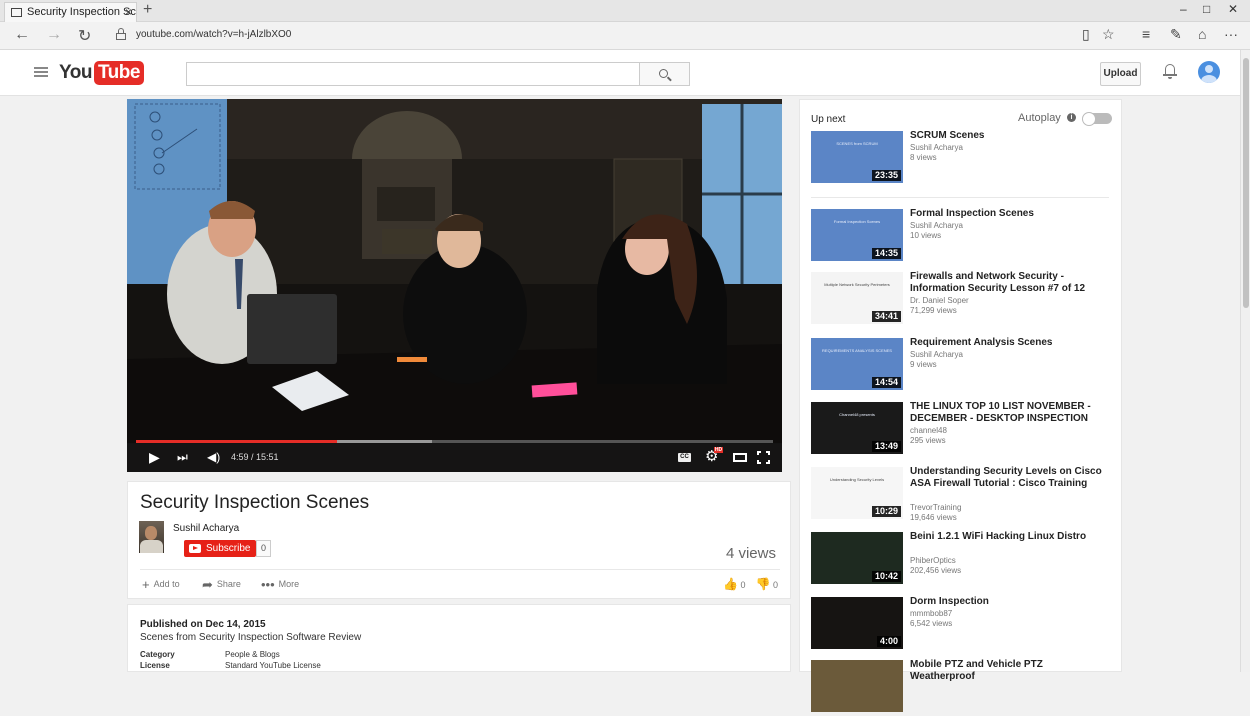 The image size is (1250, 716). Describe the element at coordinates (147, 10) in the screenshot. I see `new-tab-button: +` at that location.